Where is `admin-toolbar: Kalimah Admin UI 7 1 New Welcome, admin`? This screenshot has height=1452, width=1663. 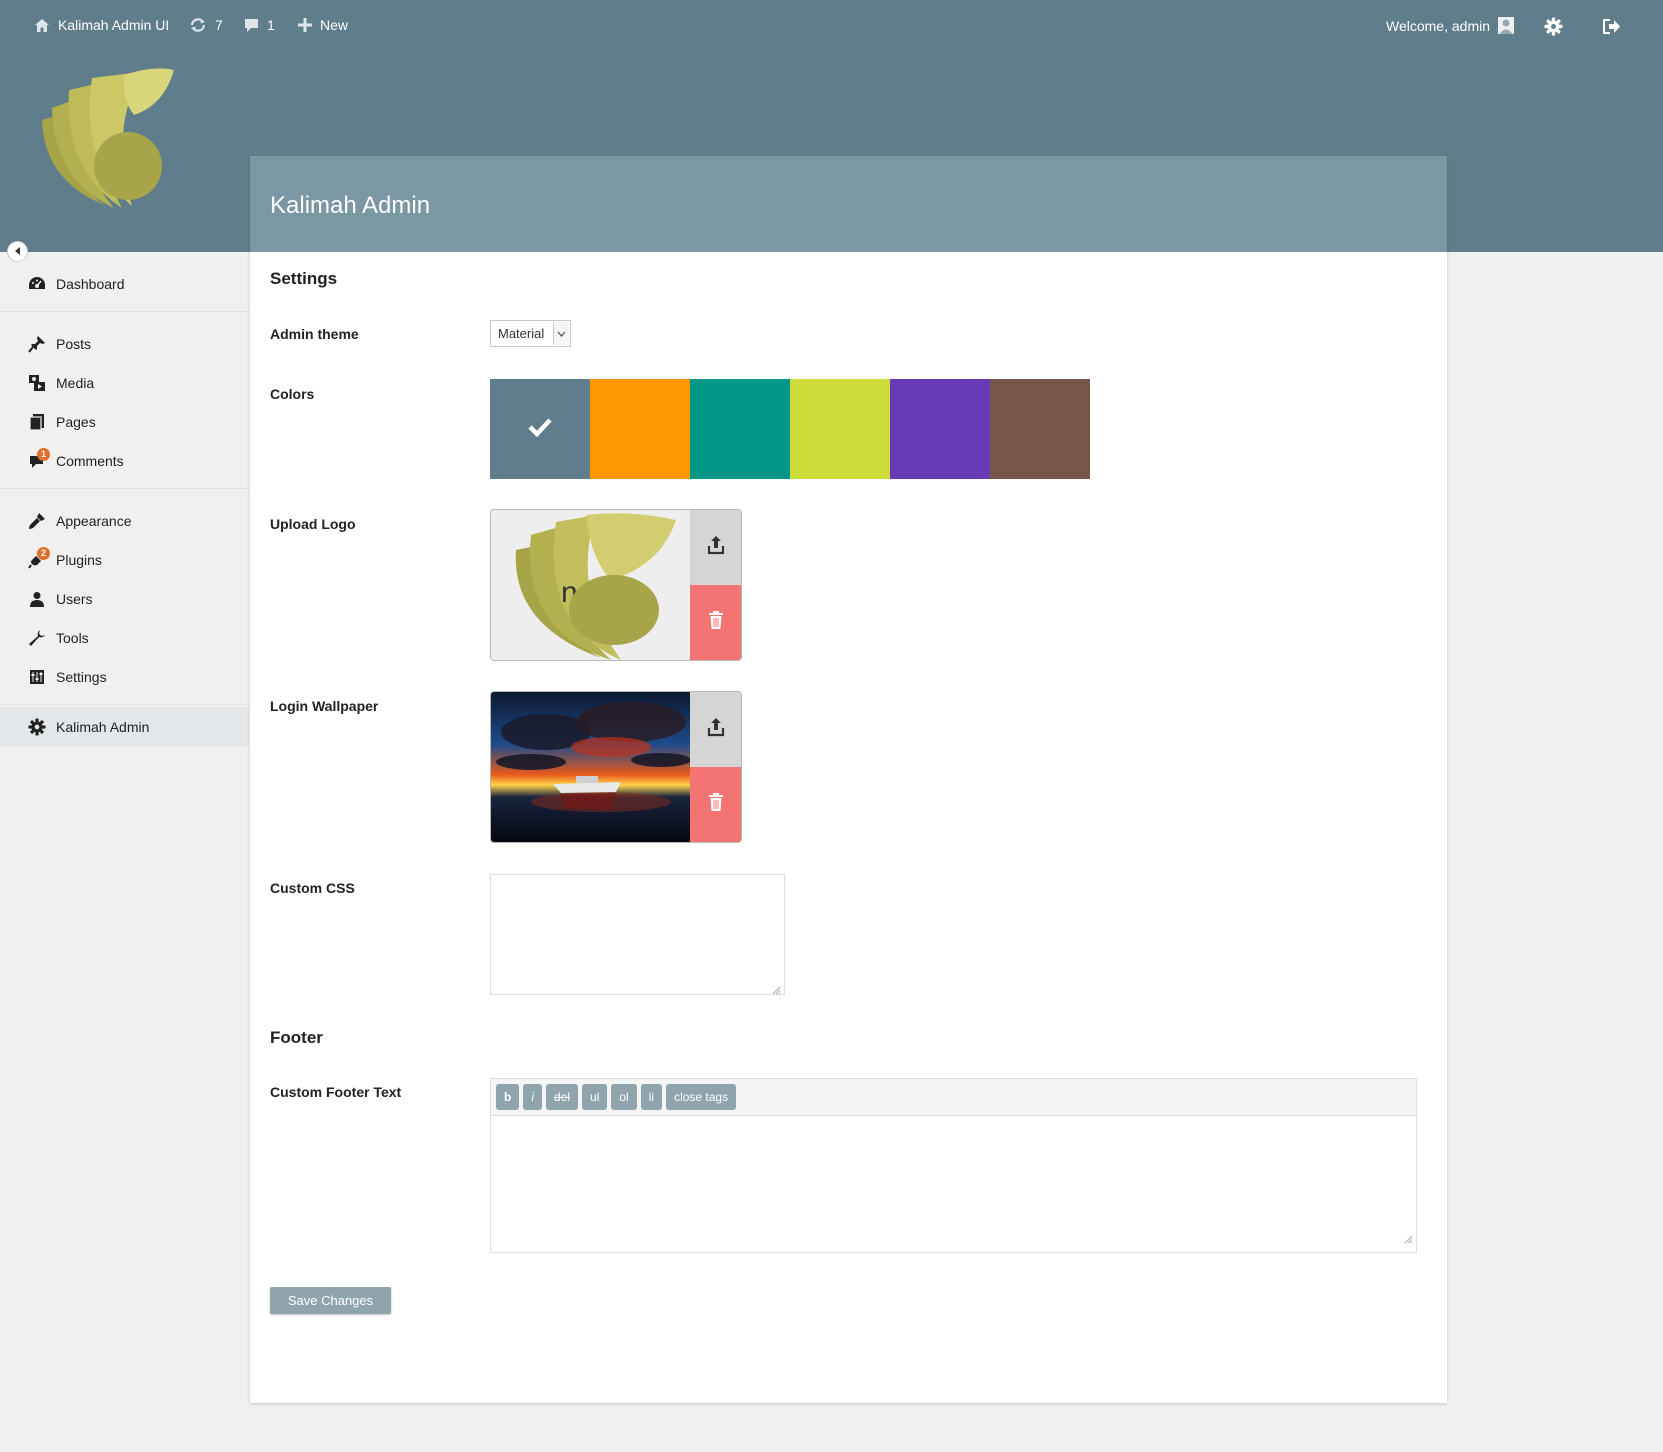 admin-toolbar: Kalimah Admin UI 7 1 New Welcome, admin is located at coordinates (831, 27).